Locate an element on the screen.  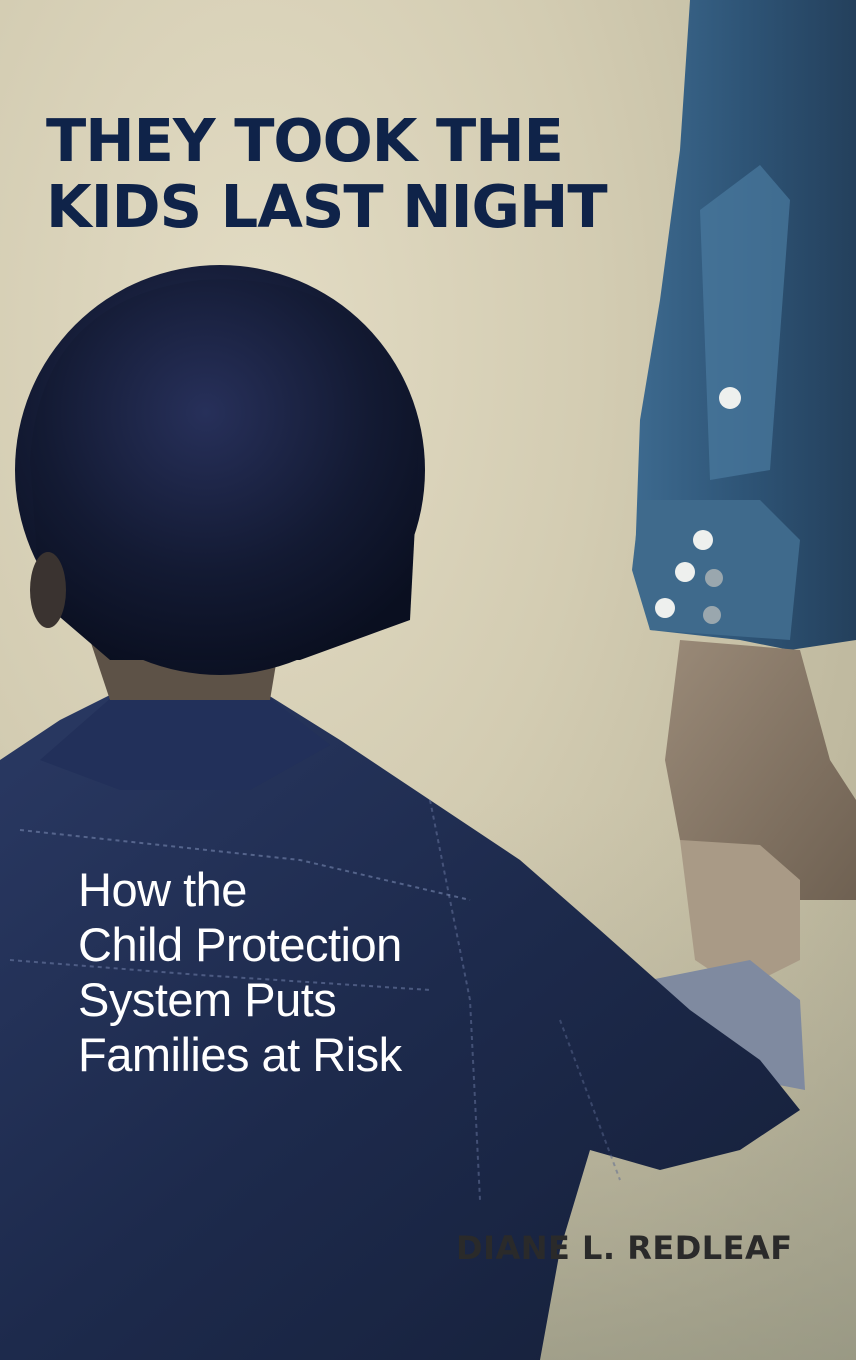
subtitle-line-3: System Puts is located at coordinates (207, 999).